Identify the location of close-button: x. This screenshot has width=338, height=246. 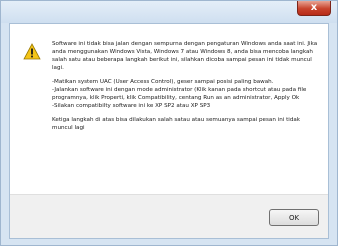
(314, 8).